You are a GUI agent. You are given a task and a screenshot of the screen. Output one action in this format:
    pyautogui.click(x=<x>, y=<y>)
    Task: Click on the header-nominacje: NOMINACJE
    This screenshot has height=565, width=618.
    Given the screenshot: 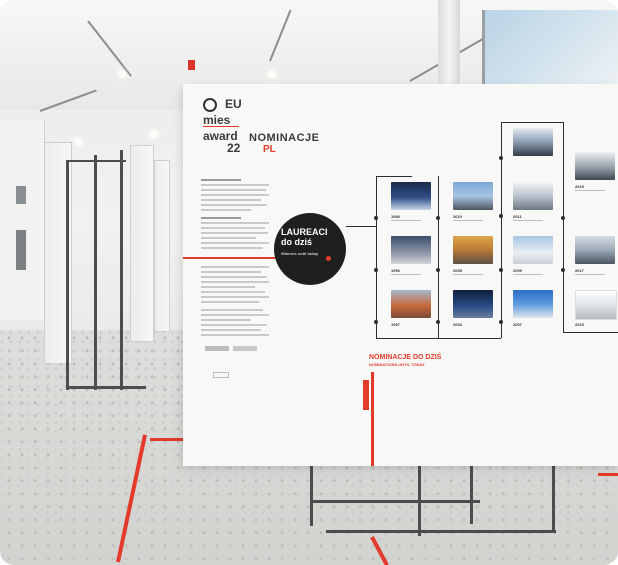 What is the action you would take?
    pyautogui.click(x=284, y=138)
    